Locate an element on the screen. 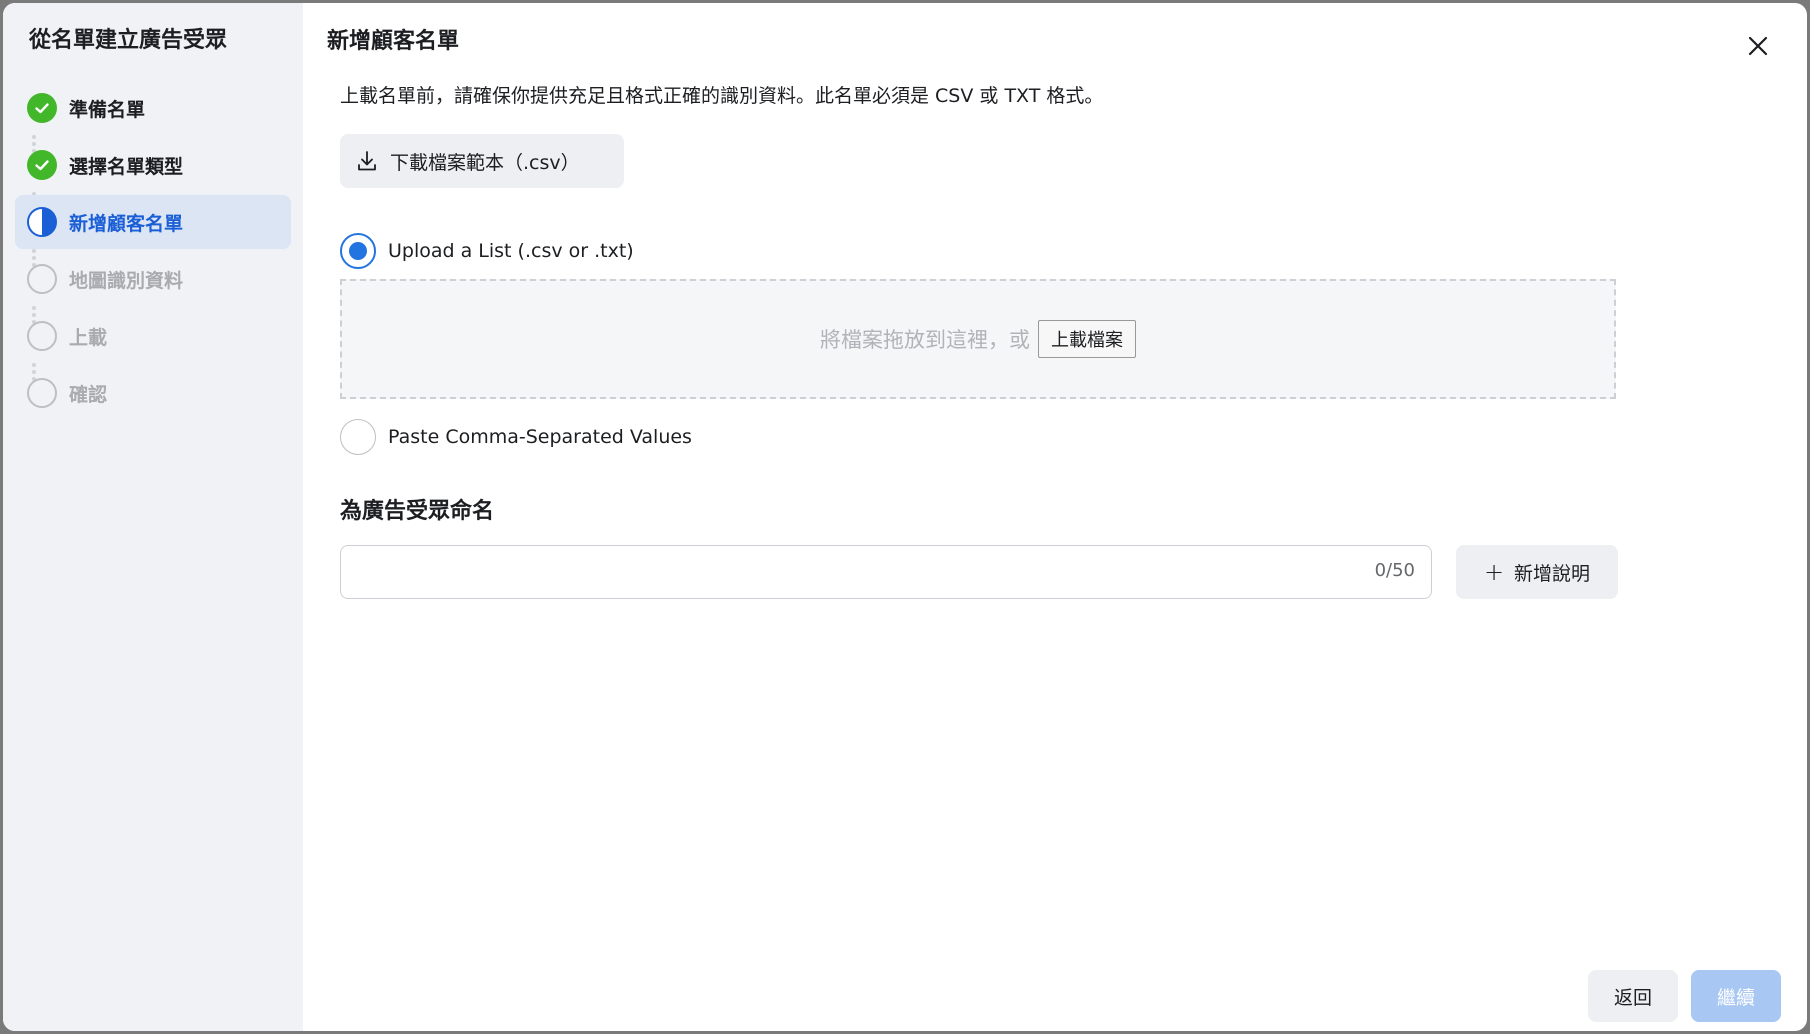 The height and width of the screenshot is (1034, 1810). step-select-list-type: 選擇名單類型 is located at coordinates (153, 165).